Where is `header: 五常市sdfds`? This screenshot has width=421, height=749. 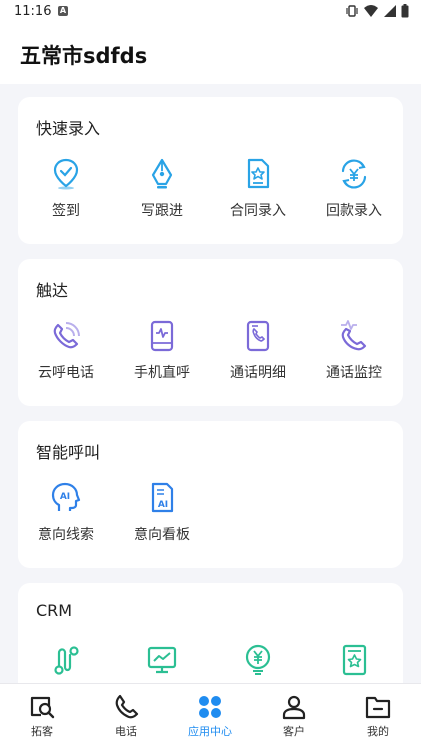
header: 五常市sdfds is located at coordinates (210, 55).